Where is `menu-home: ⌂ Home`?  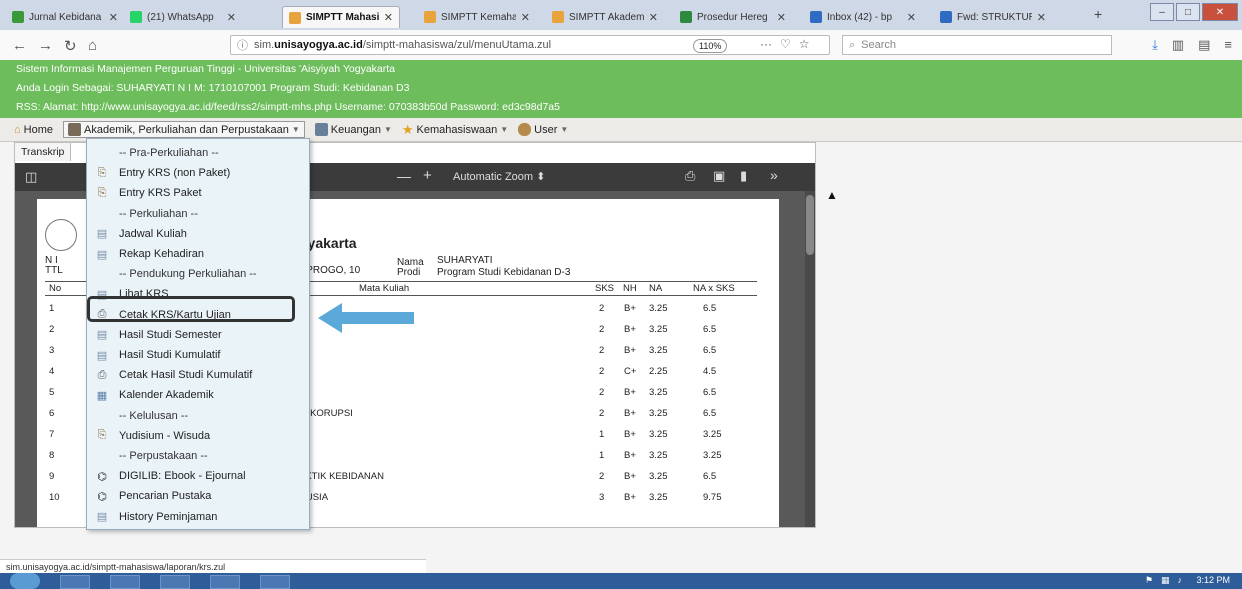 menu-home: ⌂ Home is located at coordinates (33, 130).